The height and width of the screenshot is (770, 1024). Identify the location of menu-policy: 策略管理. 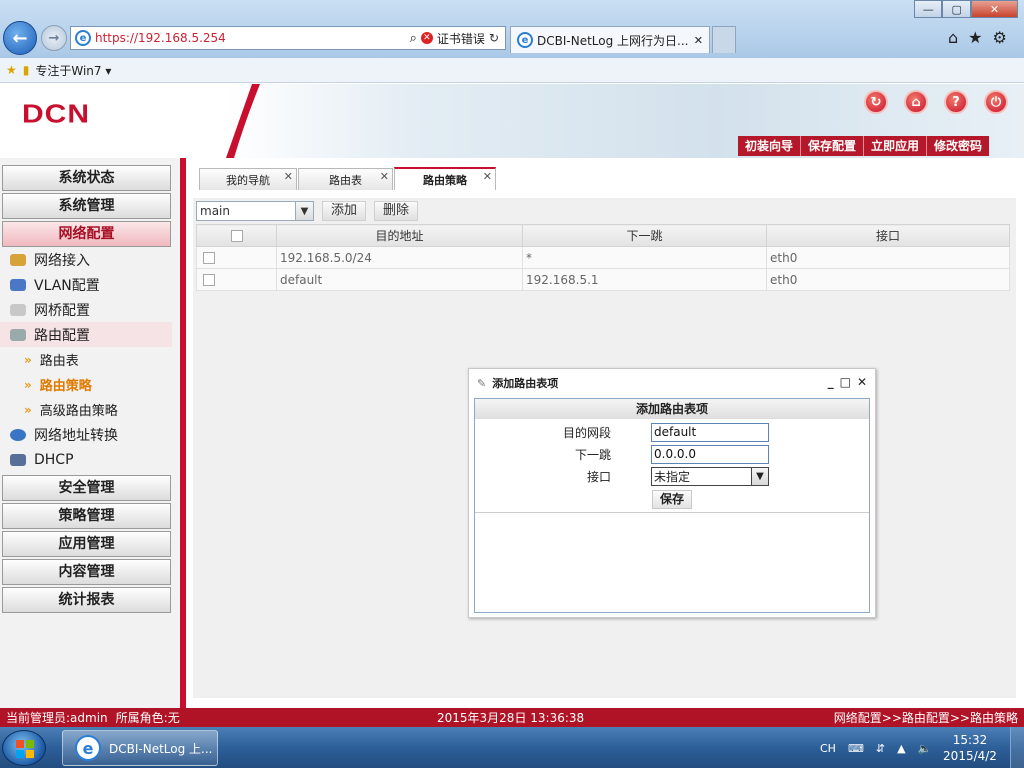
(86, 516).